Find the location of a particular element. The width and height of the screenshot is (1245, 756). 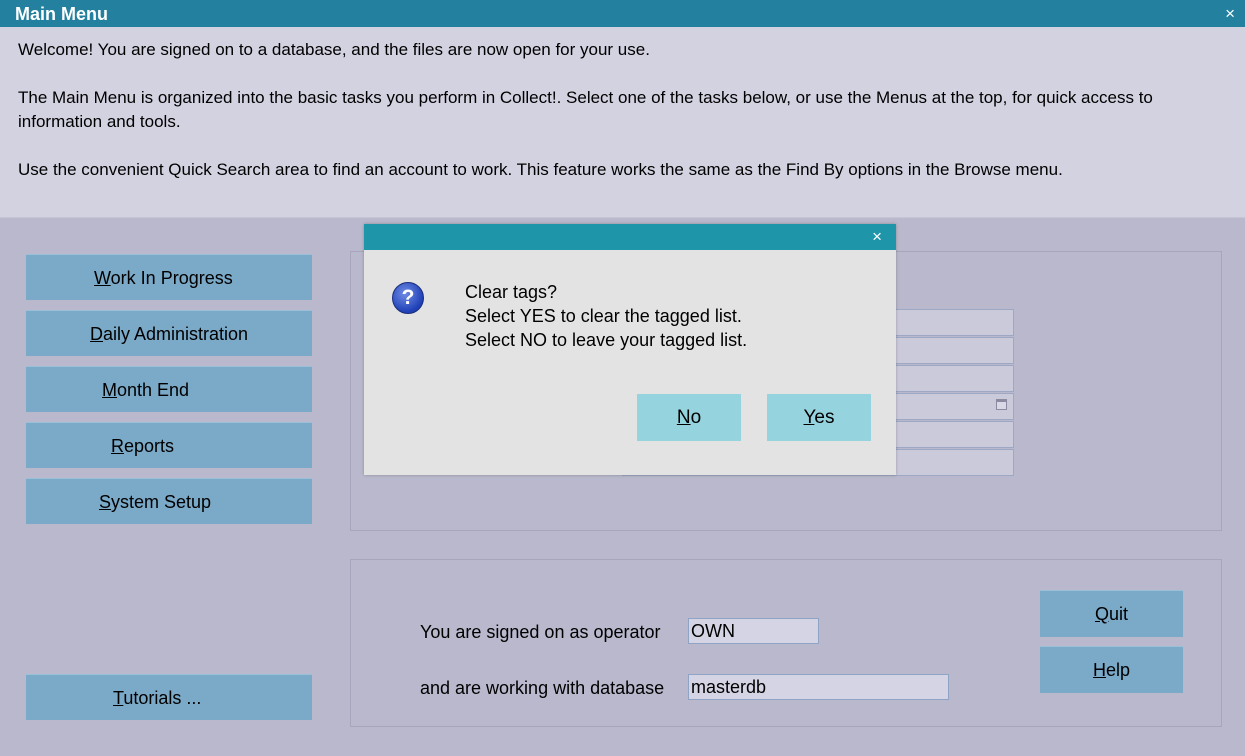

dialog-titlebar: × is located at coordinates (630, 237).